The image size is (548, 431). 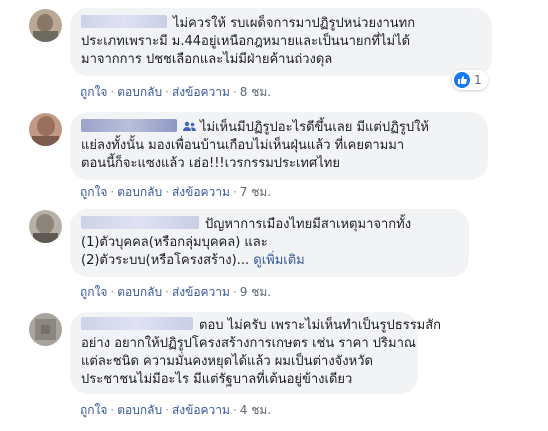 I want to click on comment-text-line: ไม่ควรให้ รบเผด็จการมาปฏิรูปหน่วยงานทก, so click(x=294, y=23).